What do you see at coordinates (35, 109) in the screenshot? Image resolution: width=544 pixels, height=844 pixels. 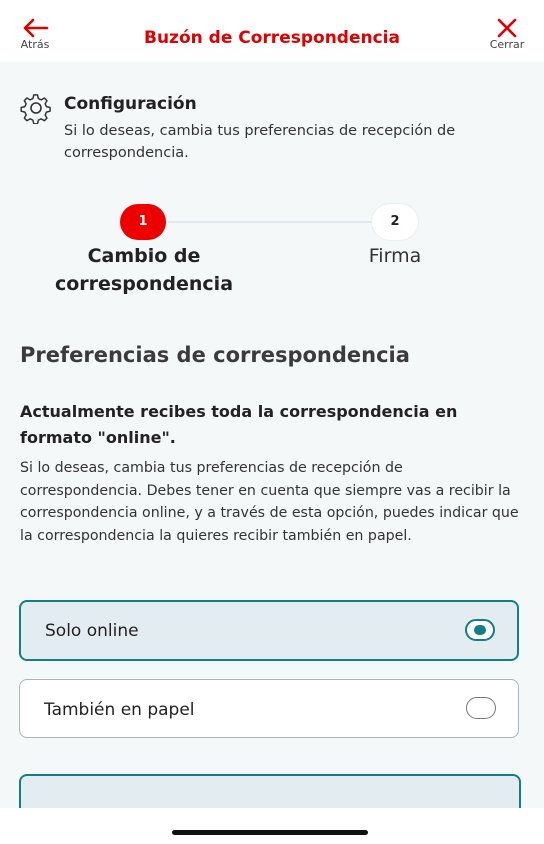 I see `gear-icon` at bounding box center [35, 109].